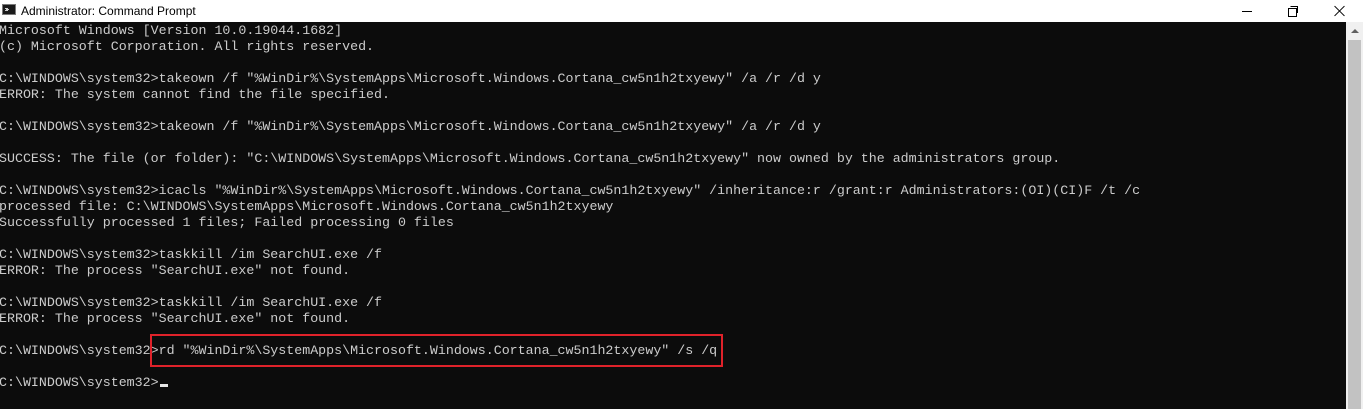  I want to click on text-cursor, so click(163, 385).